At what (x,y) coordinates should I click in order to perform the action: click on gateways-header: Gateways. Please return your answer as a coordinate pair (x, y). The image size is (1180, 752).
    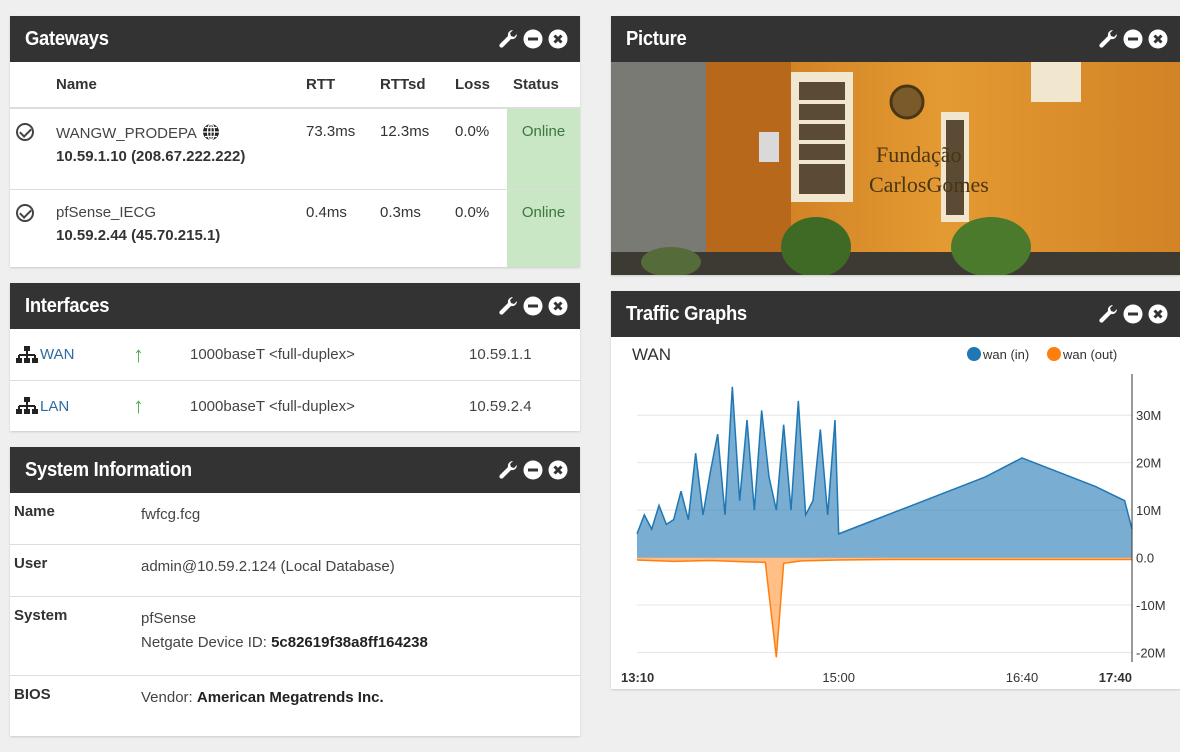
    Looking at the image, I should click on (295, 39).